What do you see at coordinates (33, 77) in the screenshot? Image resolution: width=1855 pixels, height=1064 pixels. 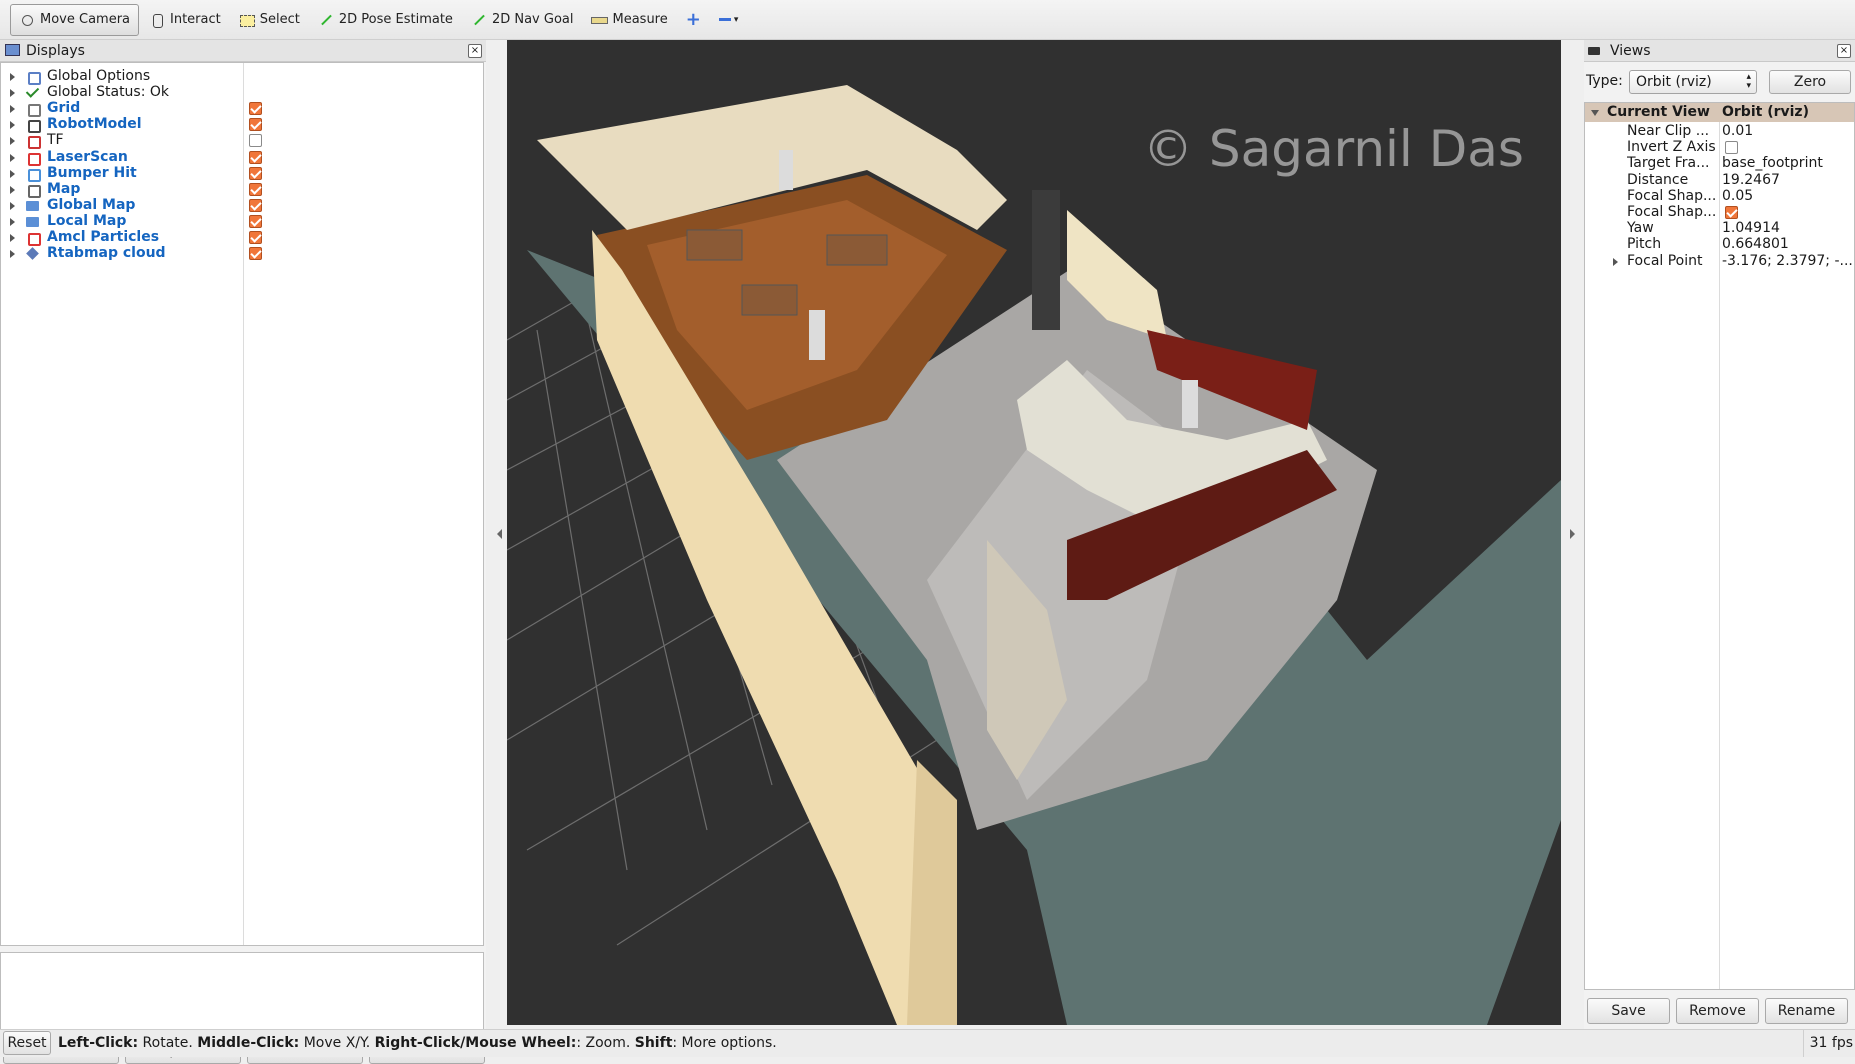 I see `gear-icon` at bounding box center [33, 77].